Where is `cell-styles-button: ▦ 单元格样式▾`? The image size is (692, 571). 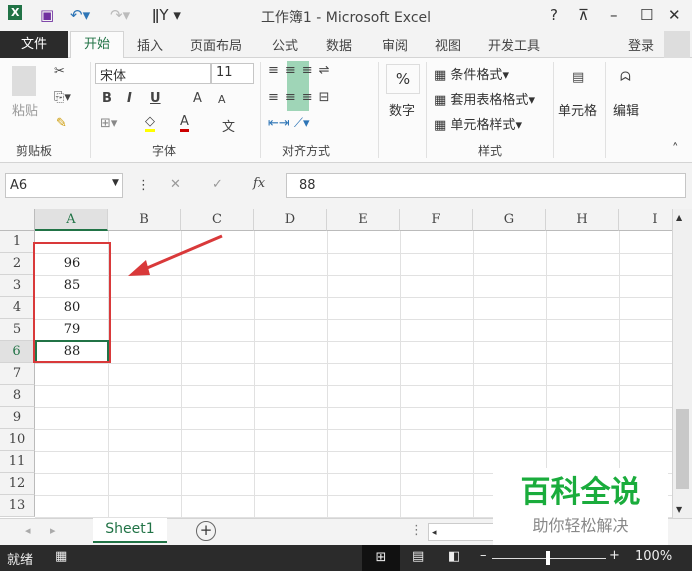 cell-styles-button: ▦ 单元格样式▾ is located at coordinates (478, 123).